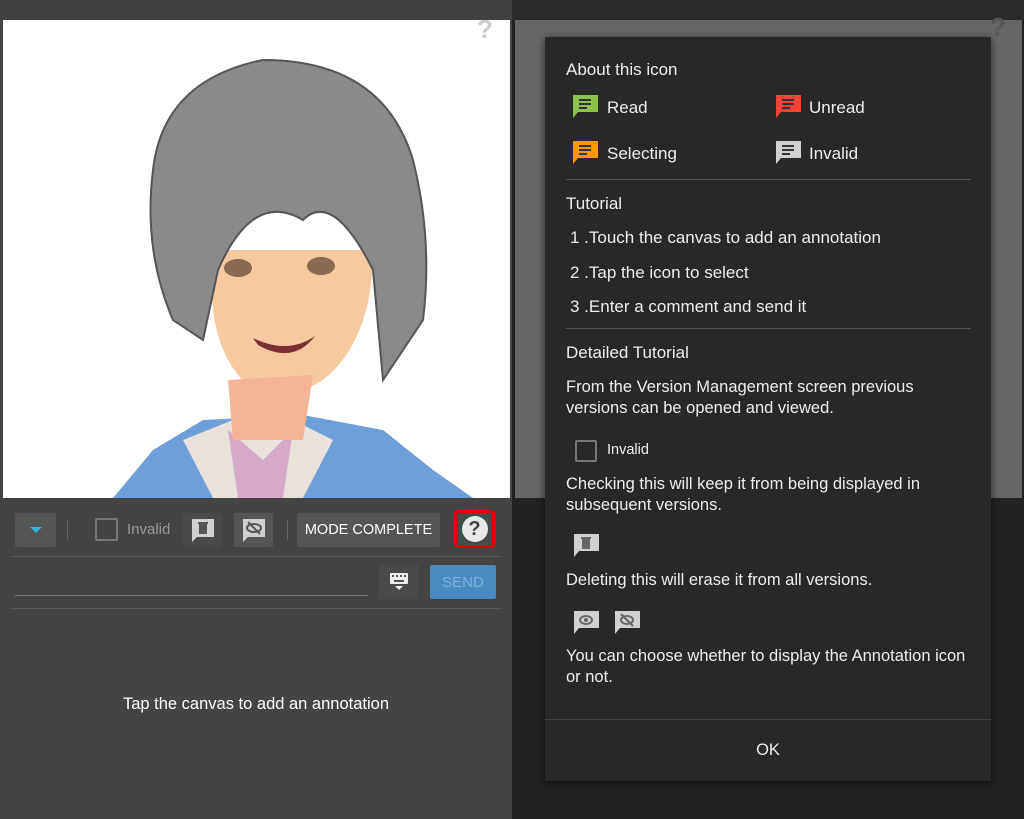 This screenshot has width=1024, height=819. Describe the element at coordinates (586, 451) in the screenshot. I see `invalid-checkbox-example` at that location.